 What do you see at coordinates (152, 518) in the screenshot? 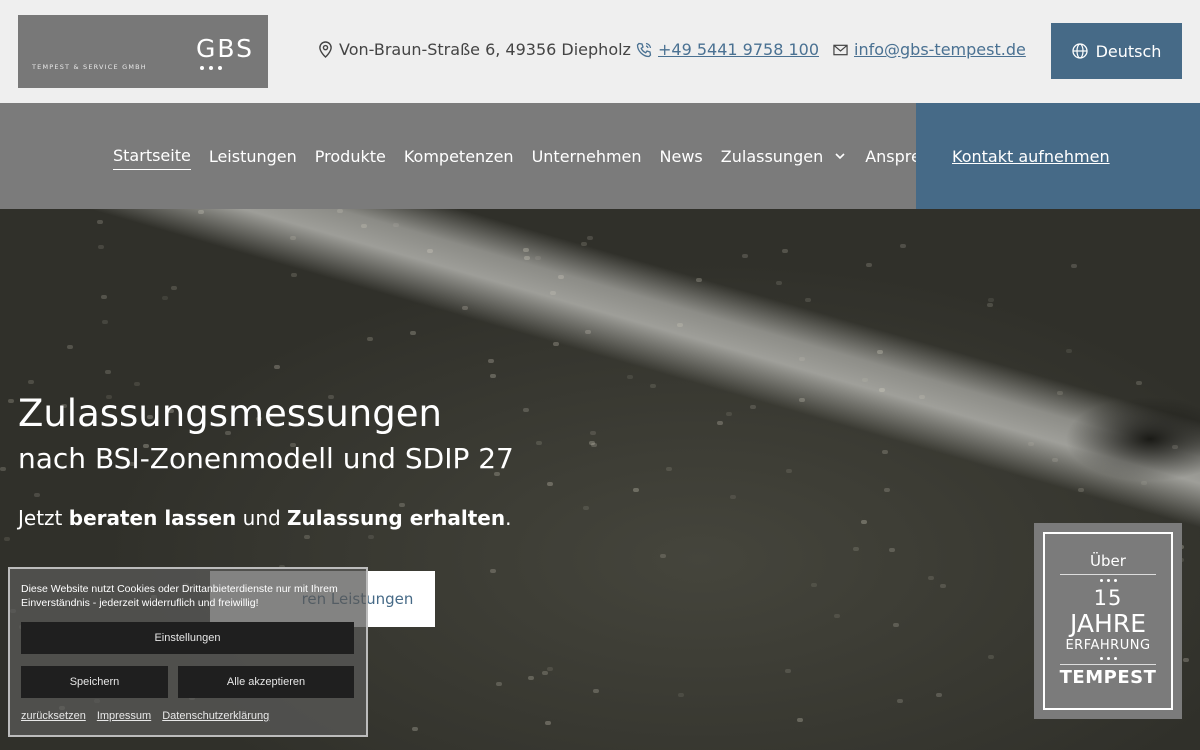
I see `hero-lead-bold: beraten lassen` at bounding box center [152, 518].